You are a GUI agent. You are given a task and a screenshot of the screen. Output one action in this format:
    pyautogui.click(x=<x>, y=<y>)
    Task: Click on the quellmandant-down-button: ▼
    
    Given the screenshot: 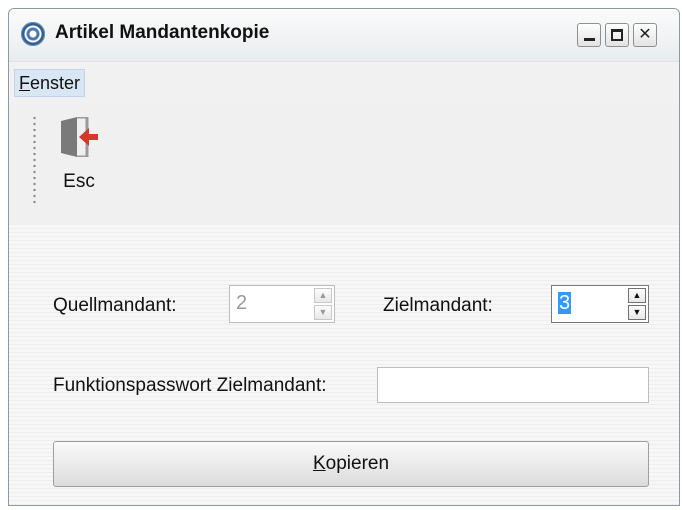 What is the action you would take?
    pyautogui.click(x=323, y=312)
    